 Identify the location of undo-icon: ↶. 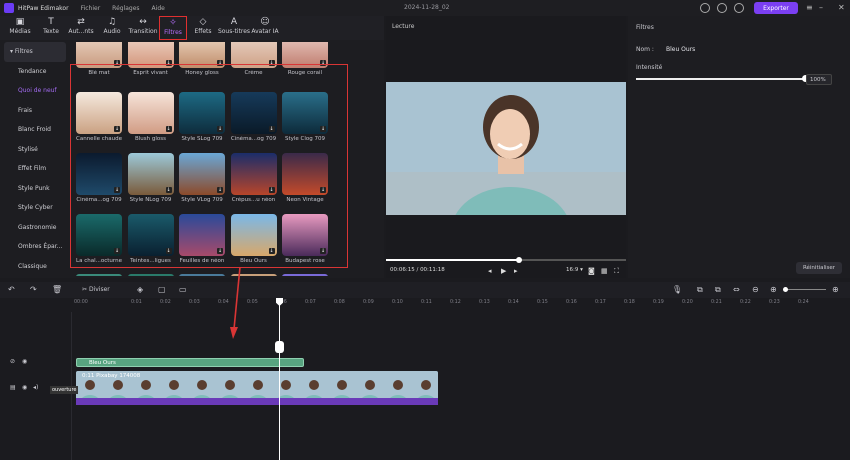
(11, 290).